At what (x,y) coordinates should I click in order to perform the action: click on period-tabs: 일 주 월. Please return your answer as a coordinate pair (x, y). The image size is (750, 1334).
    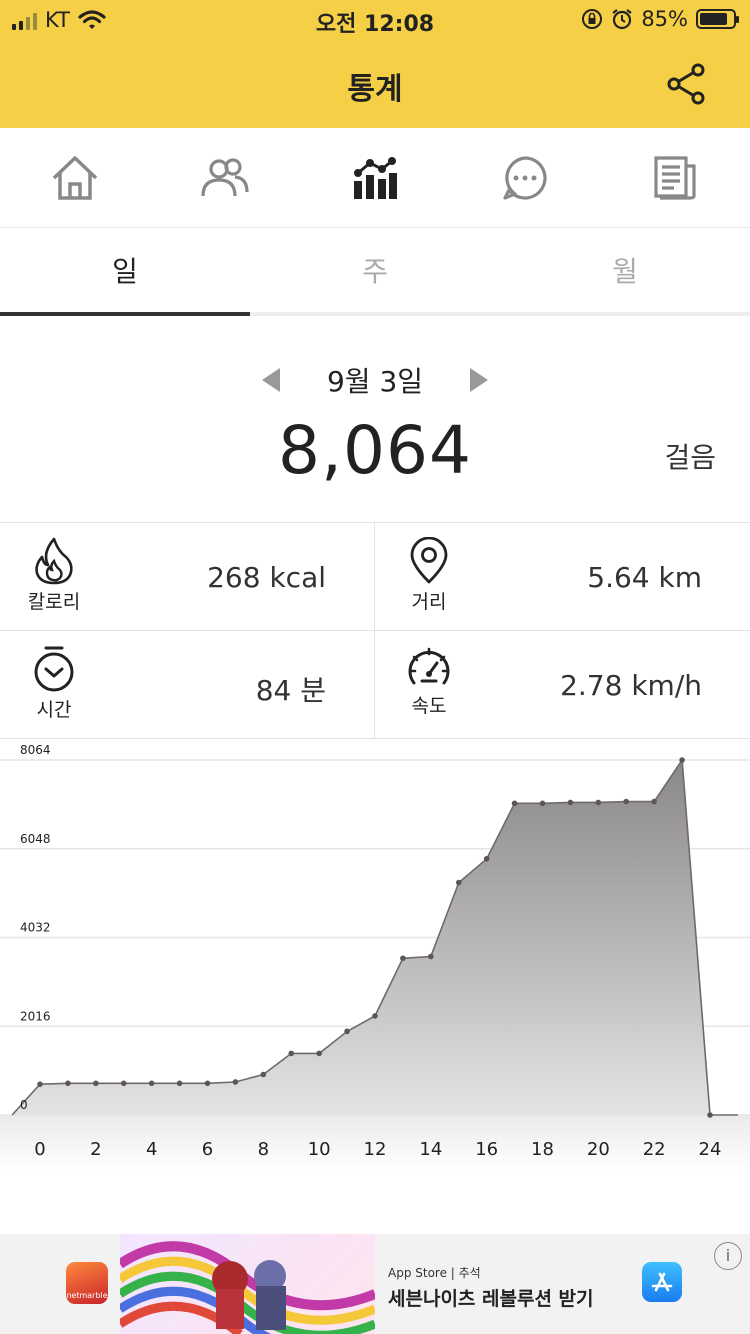
    Looking at the image, I should click on (375, 272).